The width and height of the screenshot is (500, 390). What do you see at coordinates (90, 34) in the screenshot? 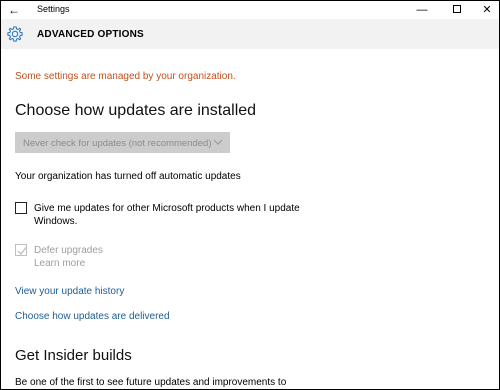
I see `page-title: ADVANCED OPTIONS` at bounding box center [90, 34].